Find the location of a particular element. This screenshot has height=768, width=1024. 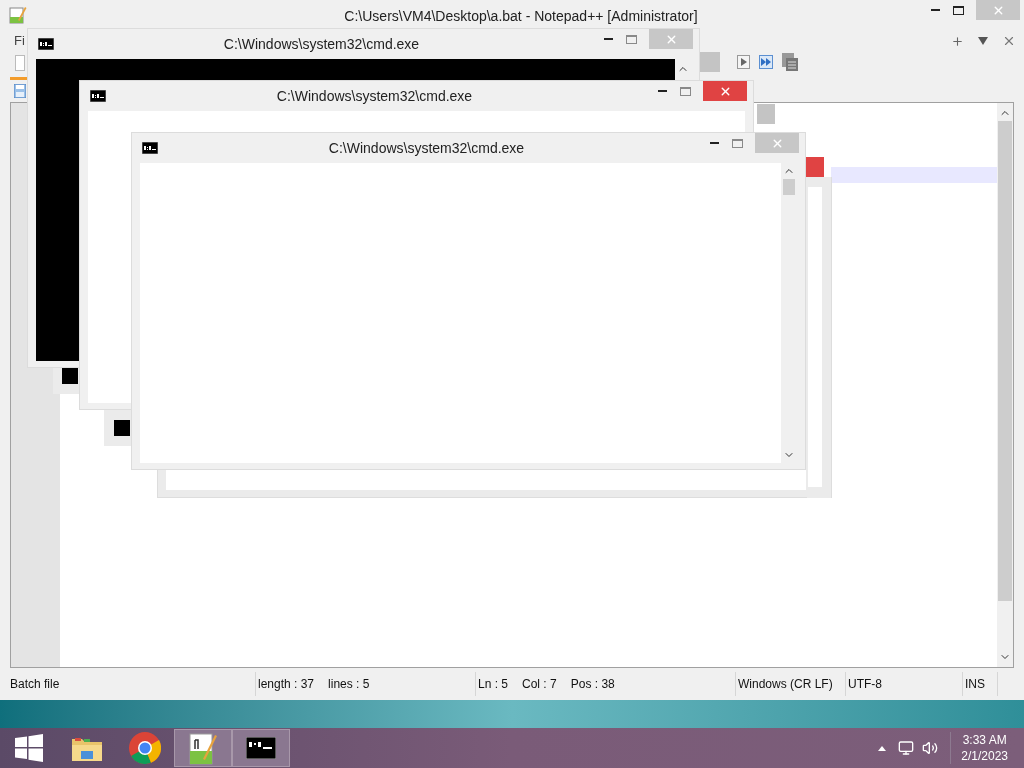

dropdown-icon is located at coordinates (983, 41).